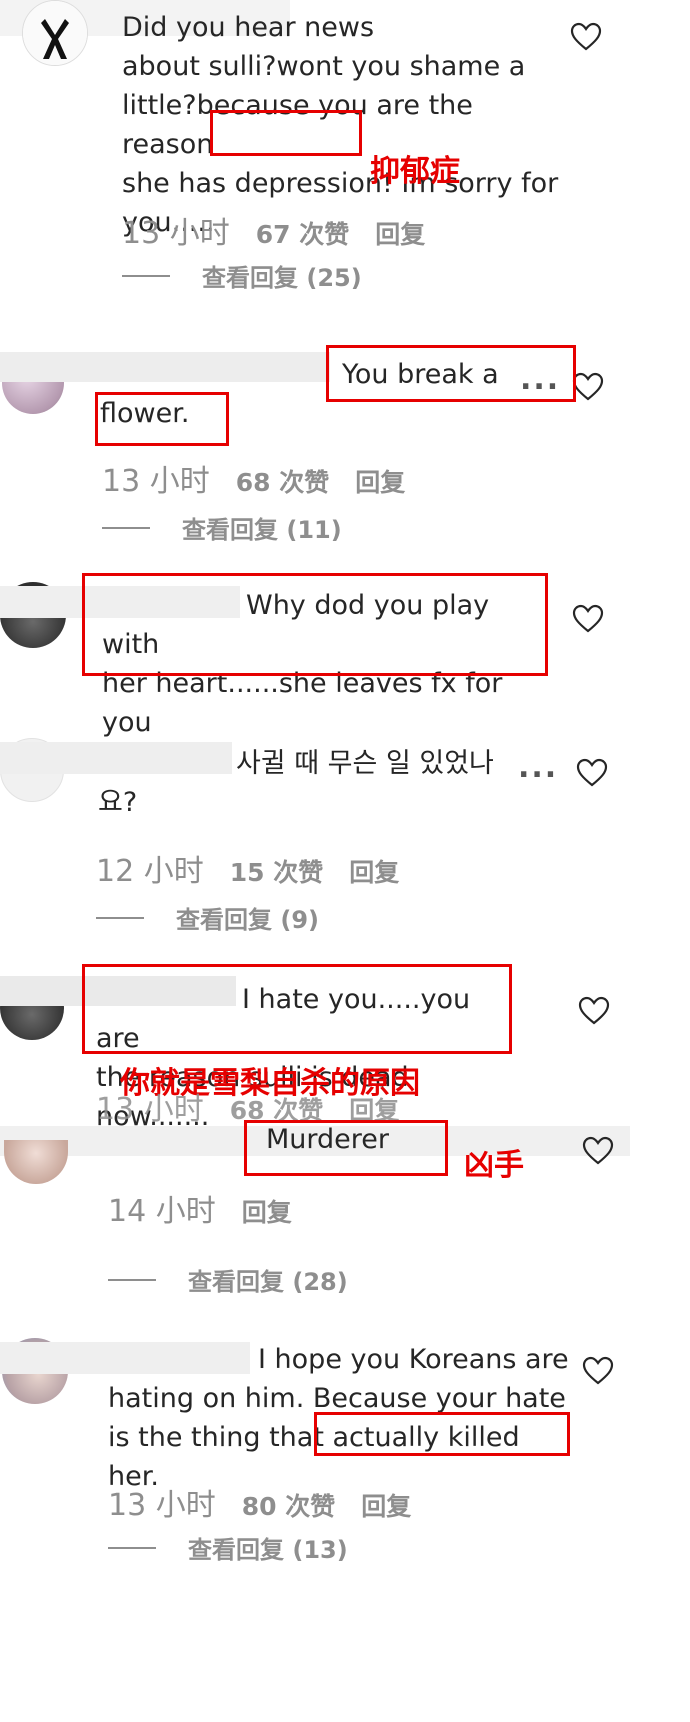 The width and height of the screenshot is (690, 1722). I want to click on annotation-note: 抑郁症, so click(415, 171).